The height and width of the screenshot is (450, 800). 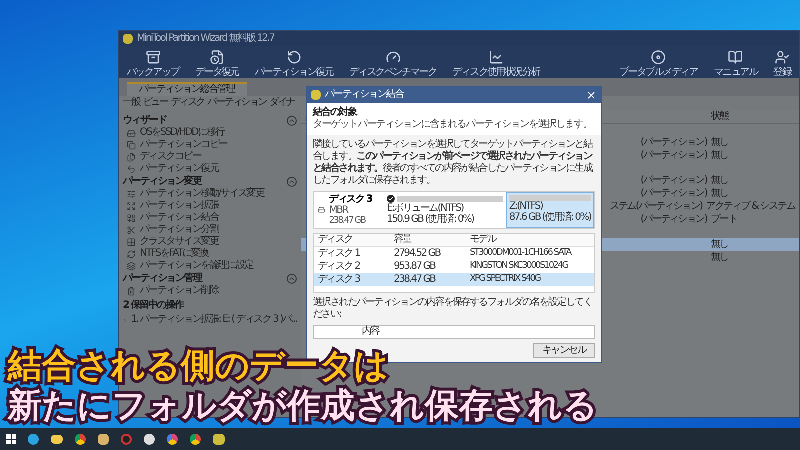 I want to click on table-cell-text: アクティブ & システム, so click(x=751, y=207).